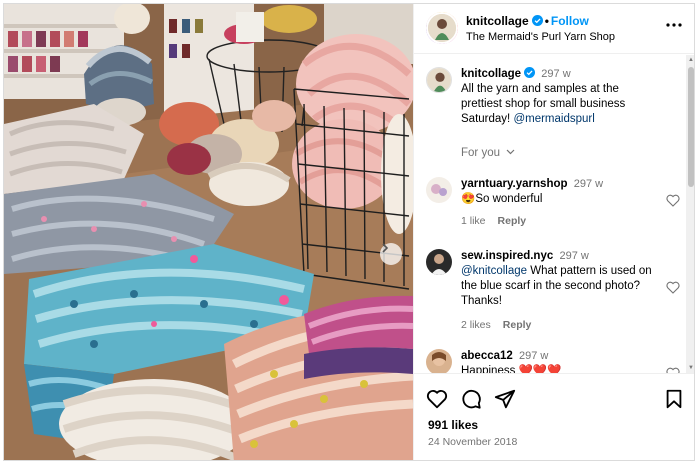  What do you see at coordinates (468, 199) in the screenshot?
I see `comment-emoji: 😍` at bounding box center [468, 199].